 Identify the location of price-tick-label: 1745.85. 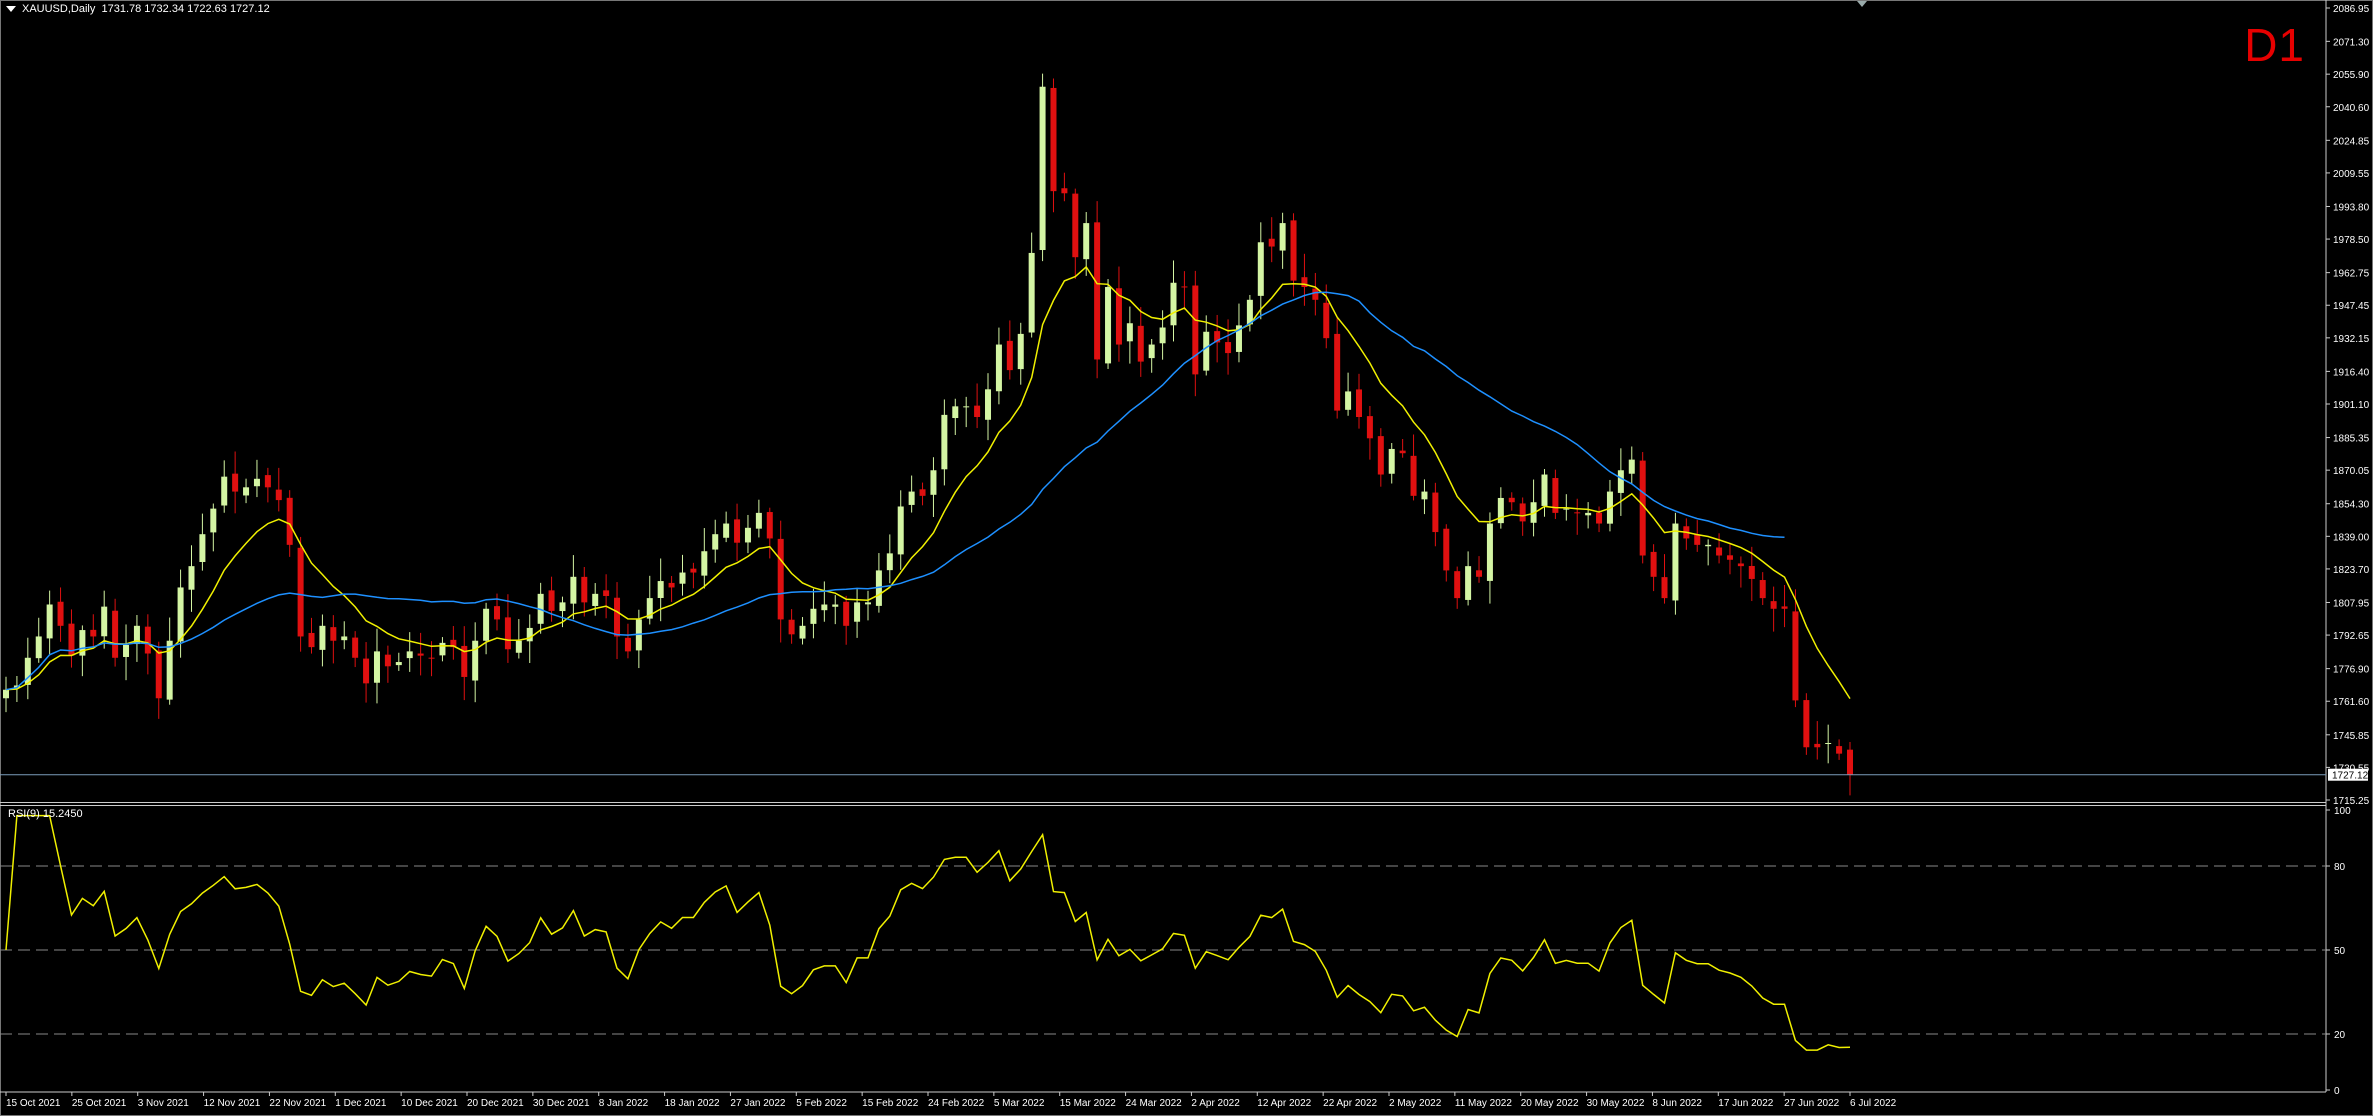
(2351, 736).